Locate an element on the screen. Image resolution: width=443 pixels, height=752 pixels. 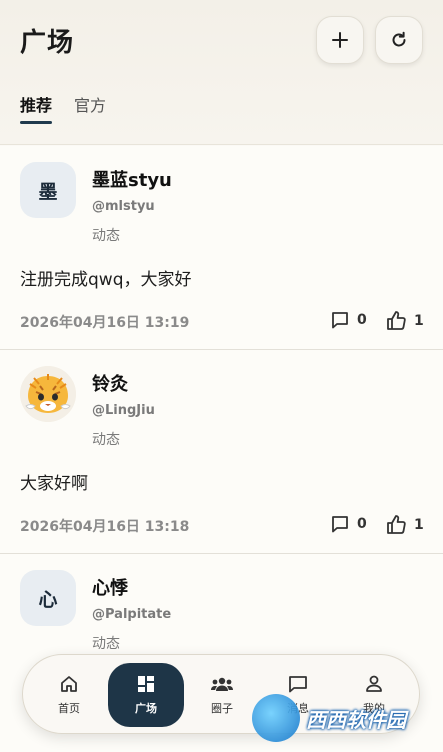
watermark-logo-icon is located at coordinates (276, 718).